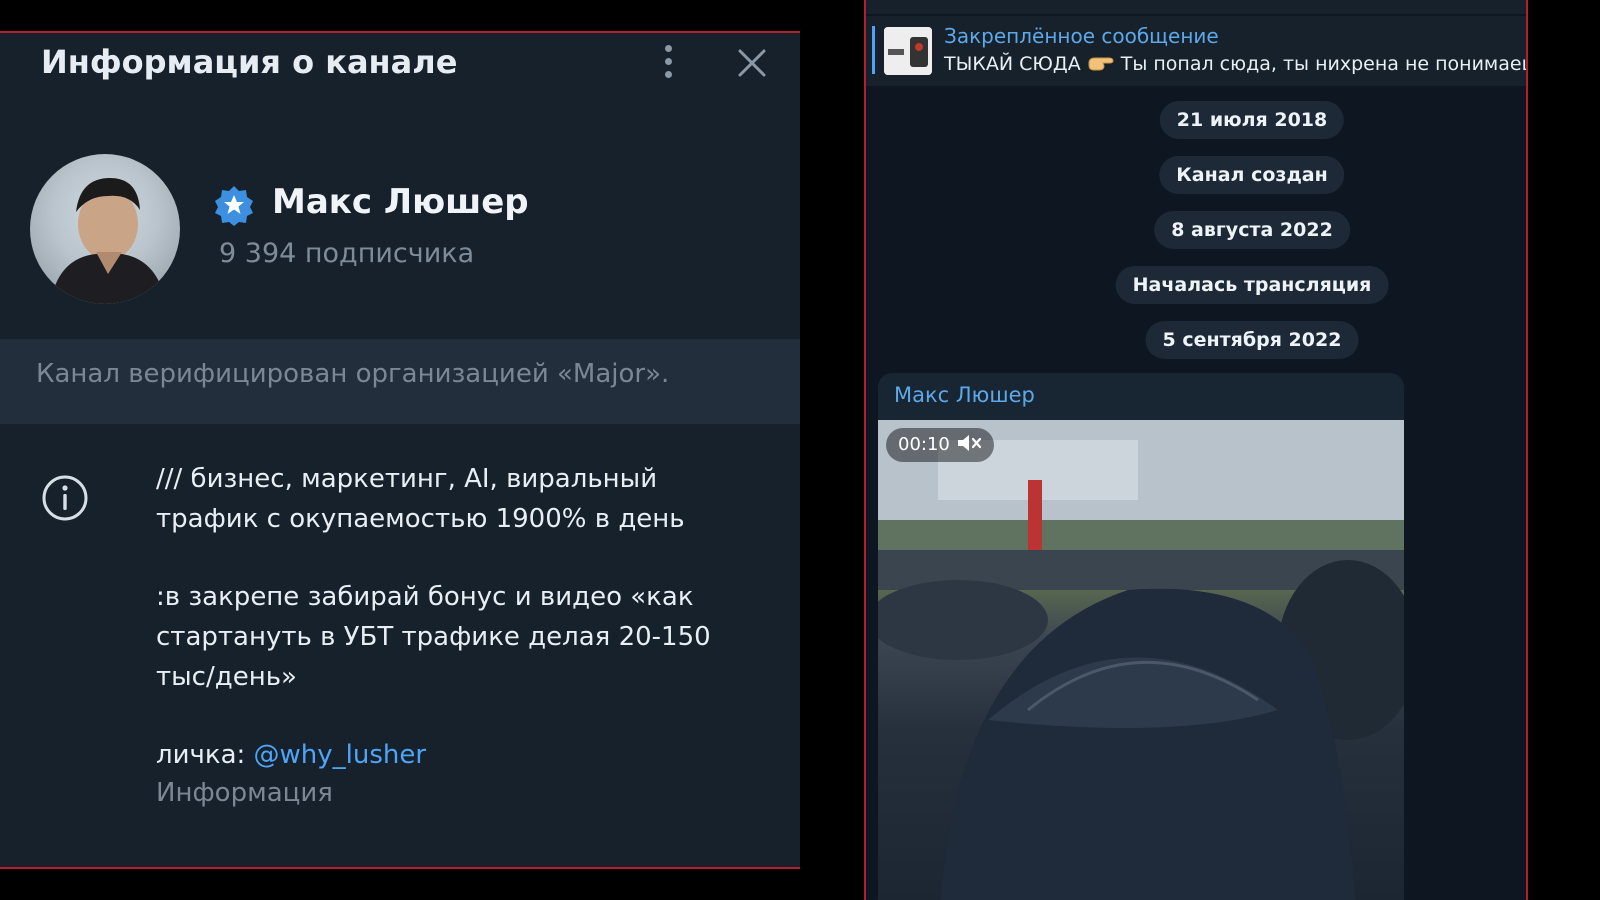 The image size is (1600, 900). I want to click on description-line: /// бизнес, маркетинг, AI, виральный, so click(407, 479).